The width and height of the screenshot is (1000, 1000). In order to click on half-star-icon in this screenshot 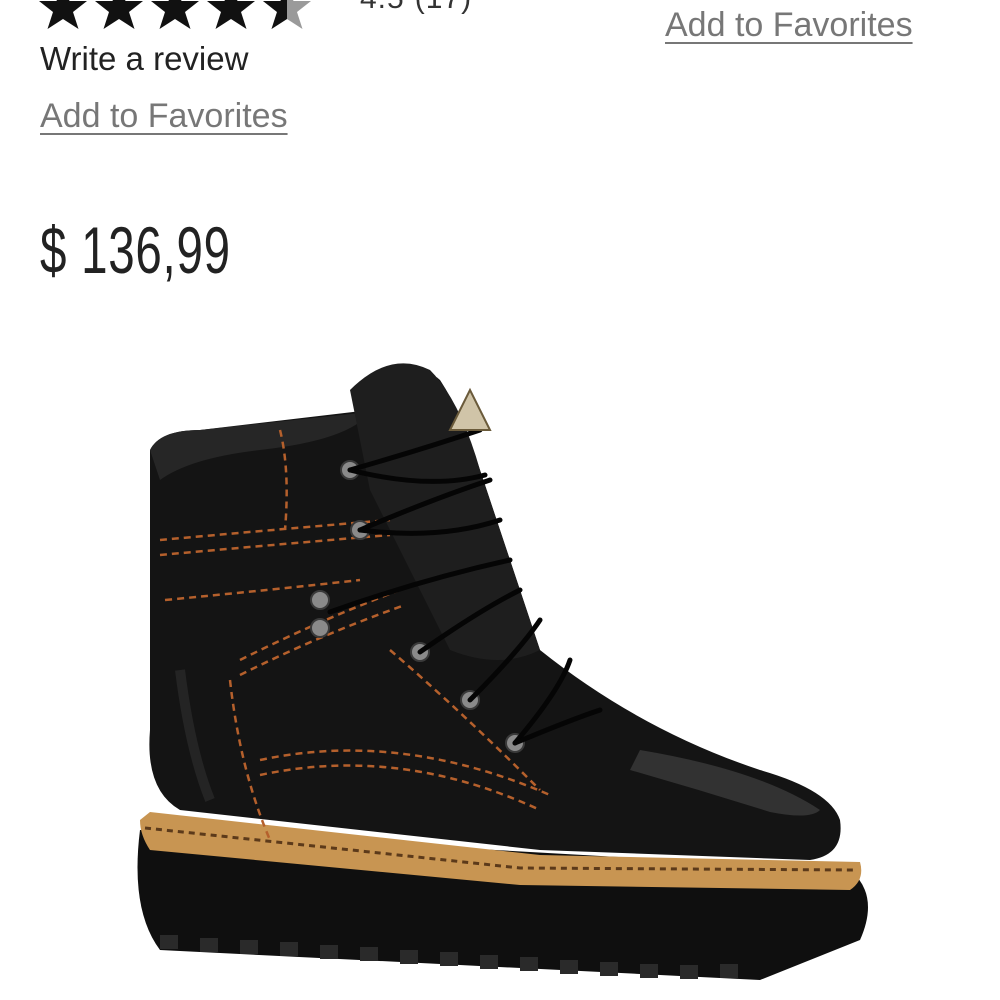, I will do `click(287, 14)`.